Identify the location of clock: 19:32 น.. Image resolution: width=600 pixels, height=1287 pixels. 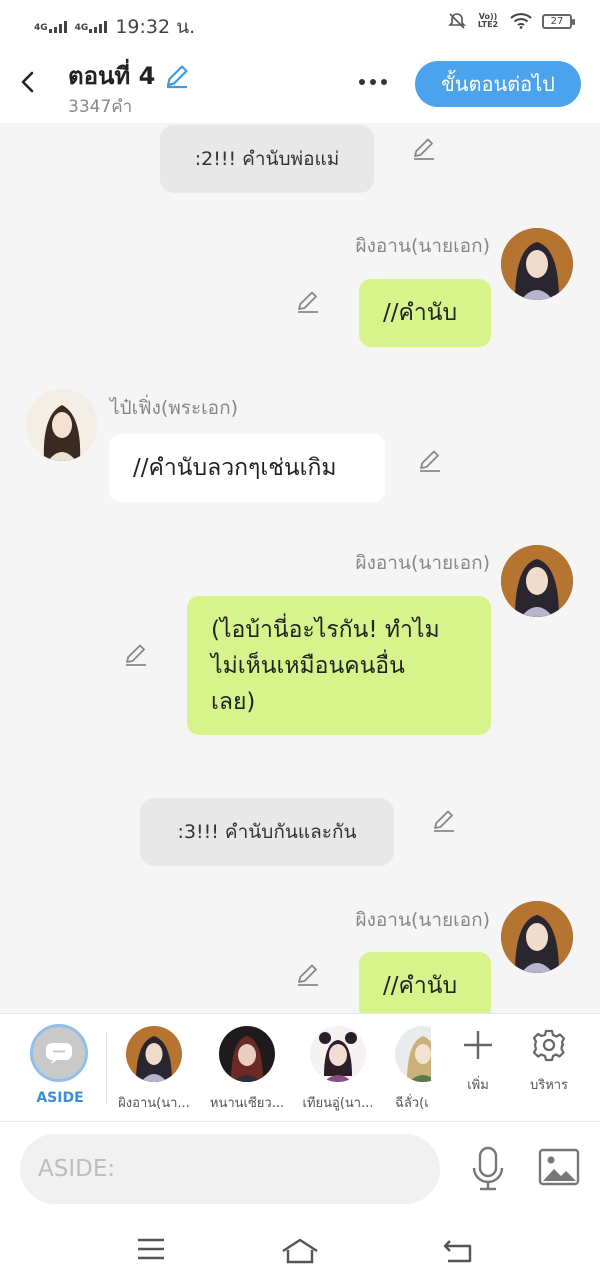
(155, 27).